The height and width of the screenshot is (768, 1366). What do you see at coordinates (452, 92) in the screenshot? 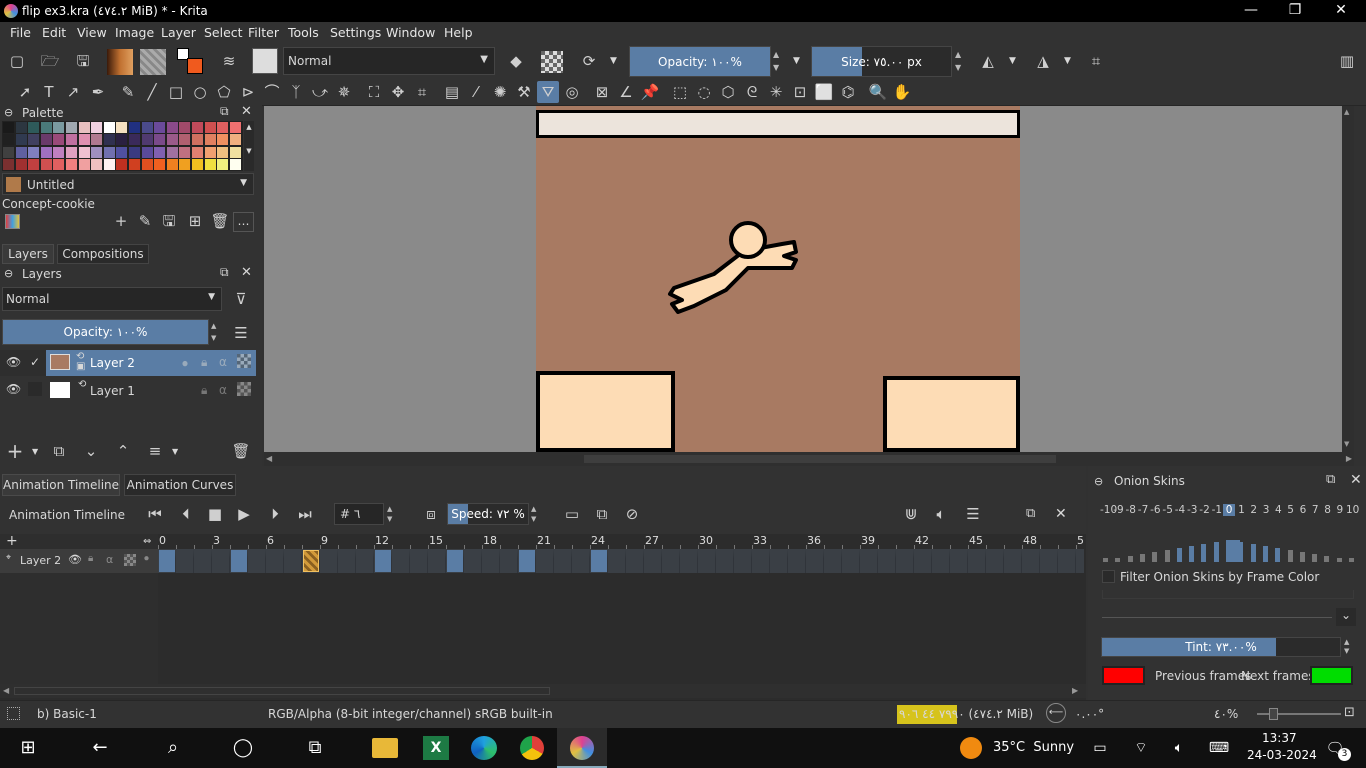
I see `gradient-tool-icon: ▤` at bounding box center [452, 92].